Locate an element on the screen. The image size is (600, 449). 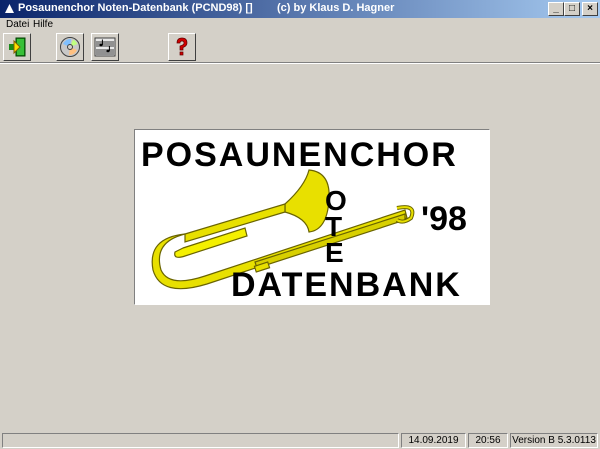
minimize-button: _ is located at coordinates (556, 9).